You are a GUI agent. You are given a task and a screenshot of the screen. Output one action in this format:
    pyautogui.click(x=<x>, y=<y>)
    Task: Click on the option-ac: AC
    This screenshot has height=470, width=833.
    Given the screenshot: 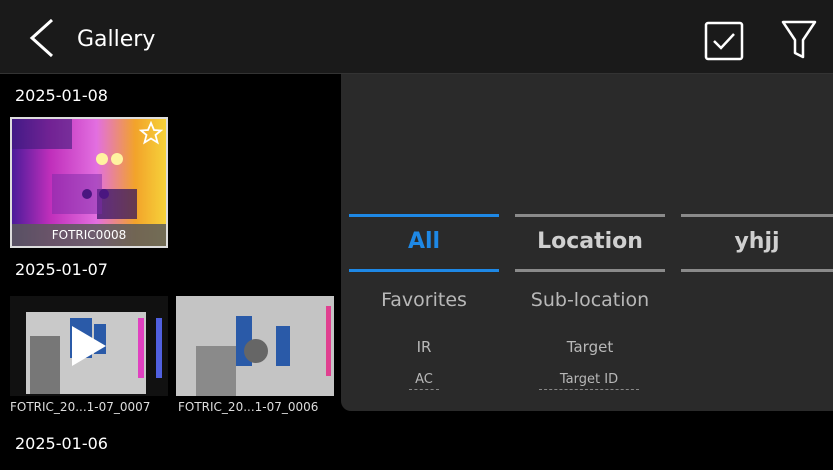 What is the action you would take?
    pyautogui.click(x=424, y=381)
    